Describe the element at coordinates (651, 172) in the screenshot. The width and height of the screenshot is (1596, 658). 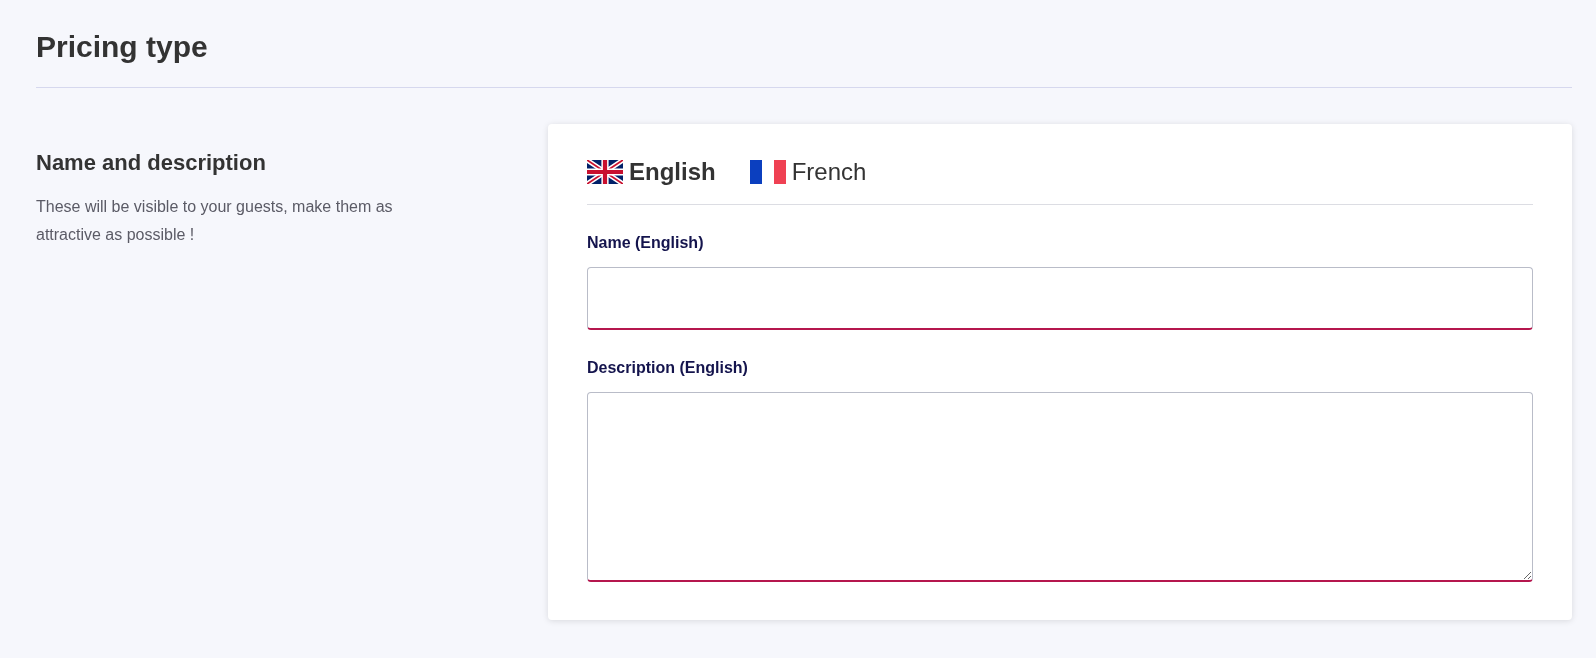
I see `language-tab: English` at that location.